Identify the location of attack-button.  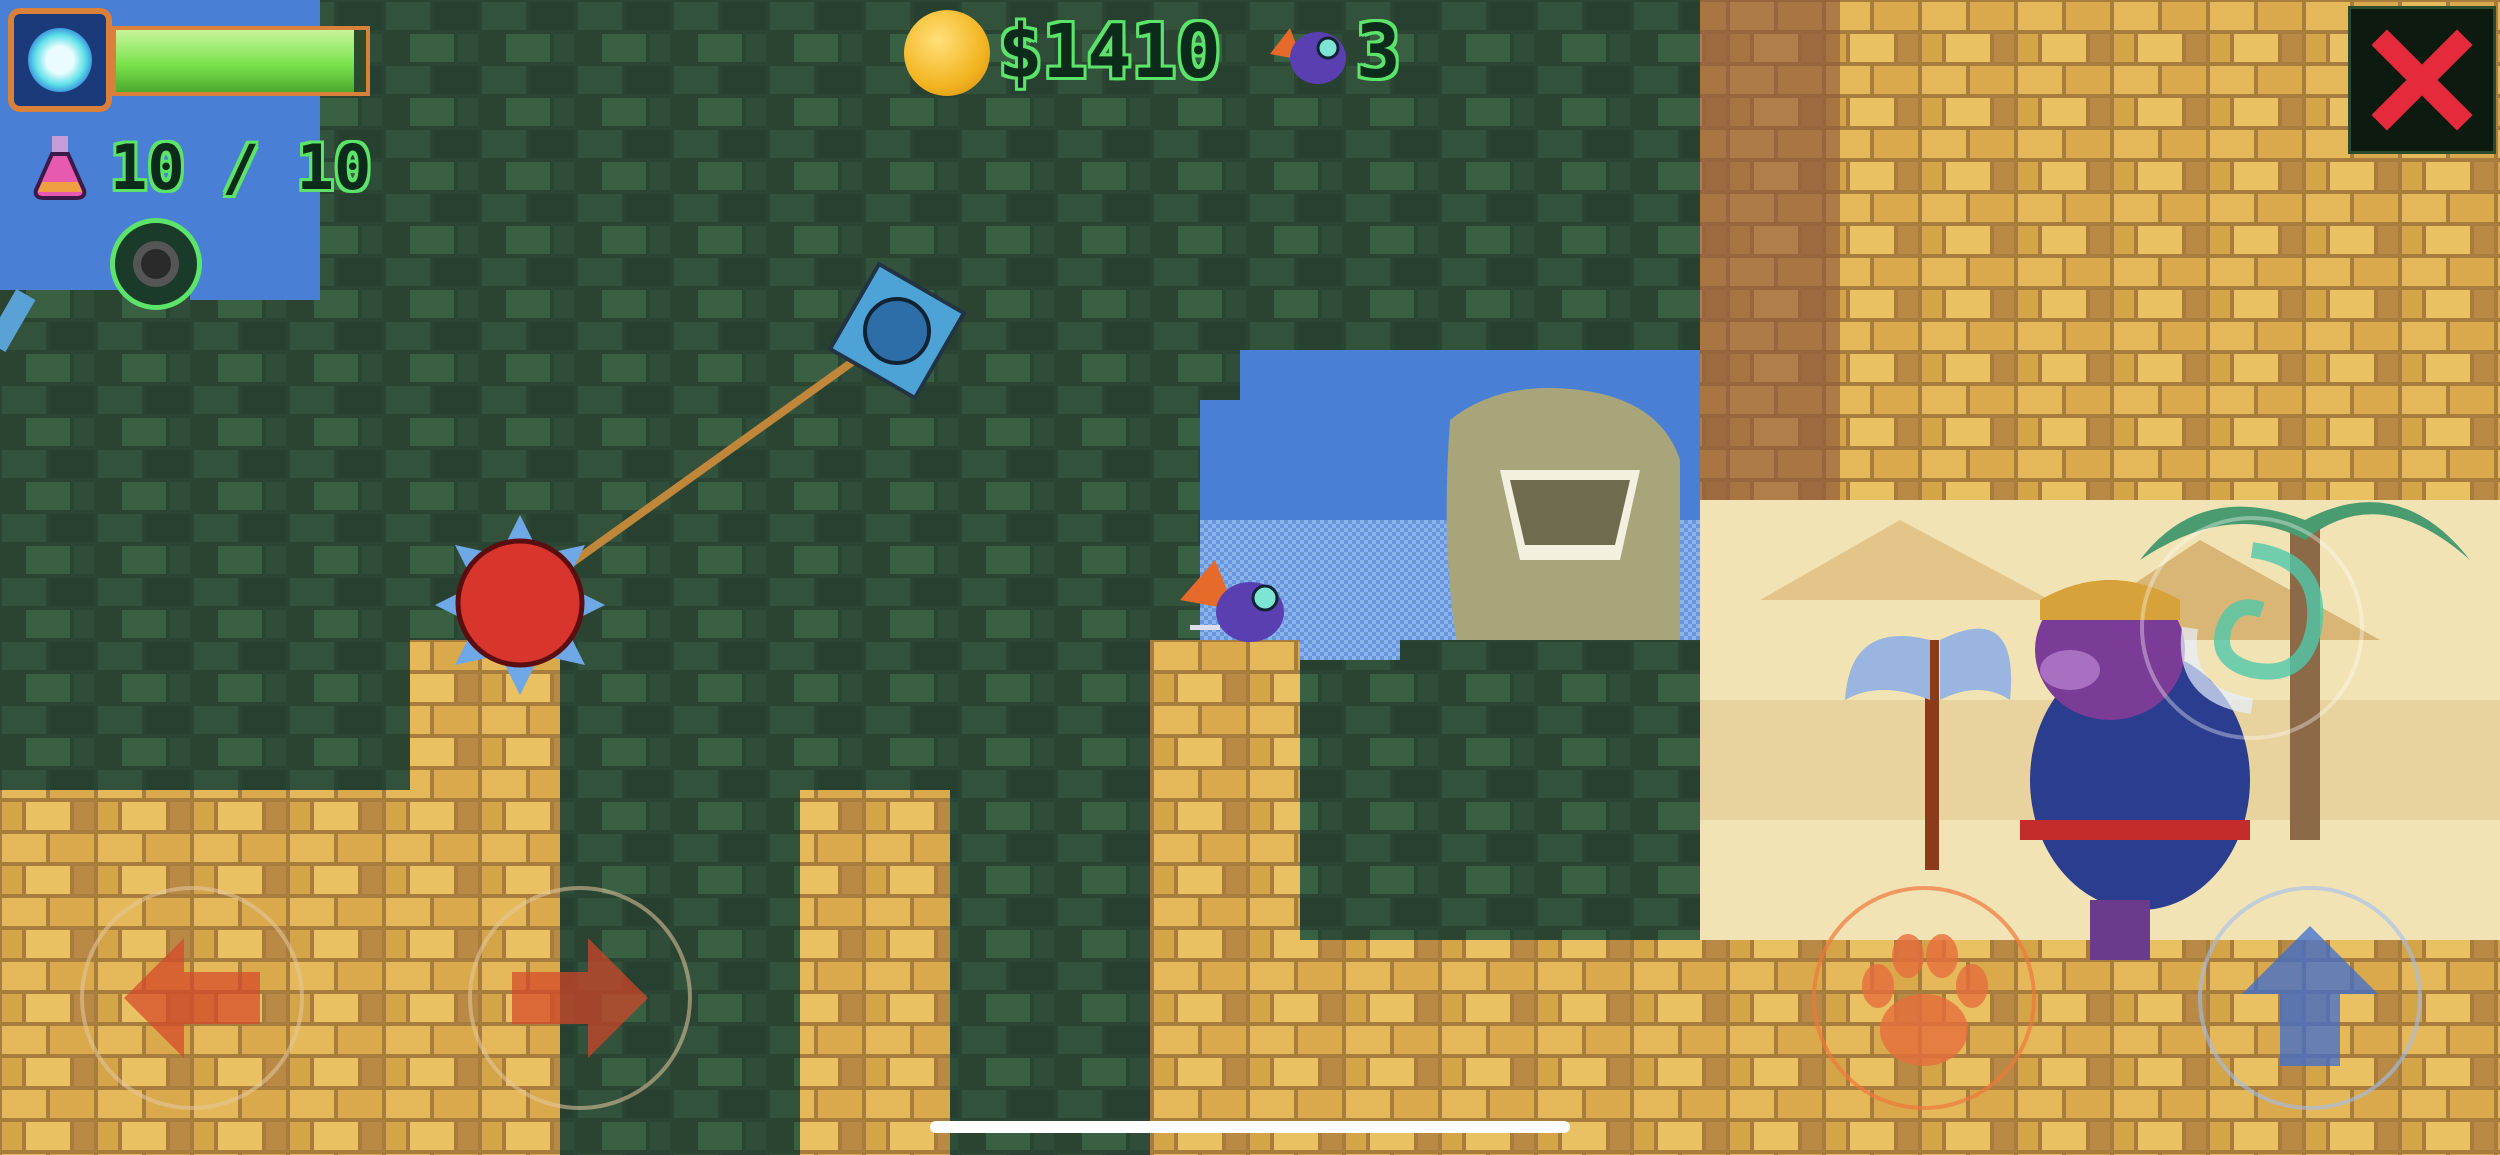
(1924, 998).